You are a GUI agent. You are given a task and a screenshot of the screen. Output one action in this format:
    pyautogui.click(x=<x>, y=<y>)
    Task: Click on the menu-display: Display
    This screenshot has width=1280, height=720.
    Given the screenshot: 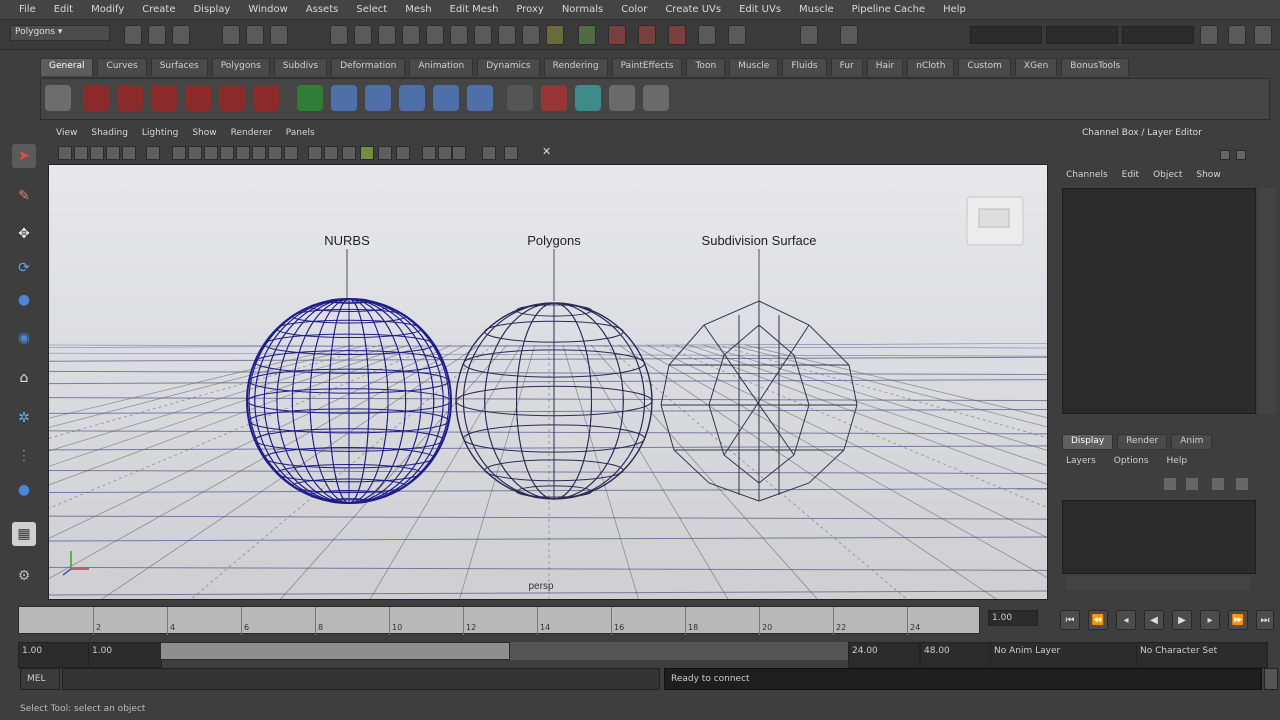 What is the action you would take?
    pyautogui.click(x=211, y=9)
    